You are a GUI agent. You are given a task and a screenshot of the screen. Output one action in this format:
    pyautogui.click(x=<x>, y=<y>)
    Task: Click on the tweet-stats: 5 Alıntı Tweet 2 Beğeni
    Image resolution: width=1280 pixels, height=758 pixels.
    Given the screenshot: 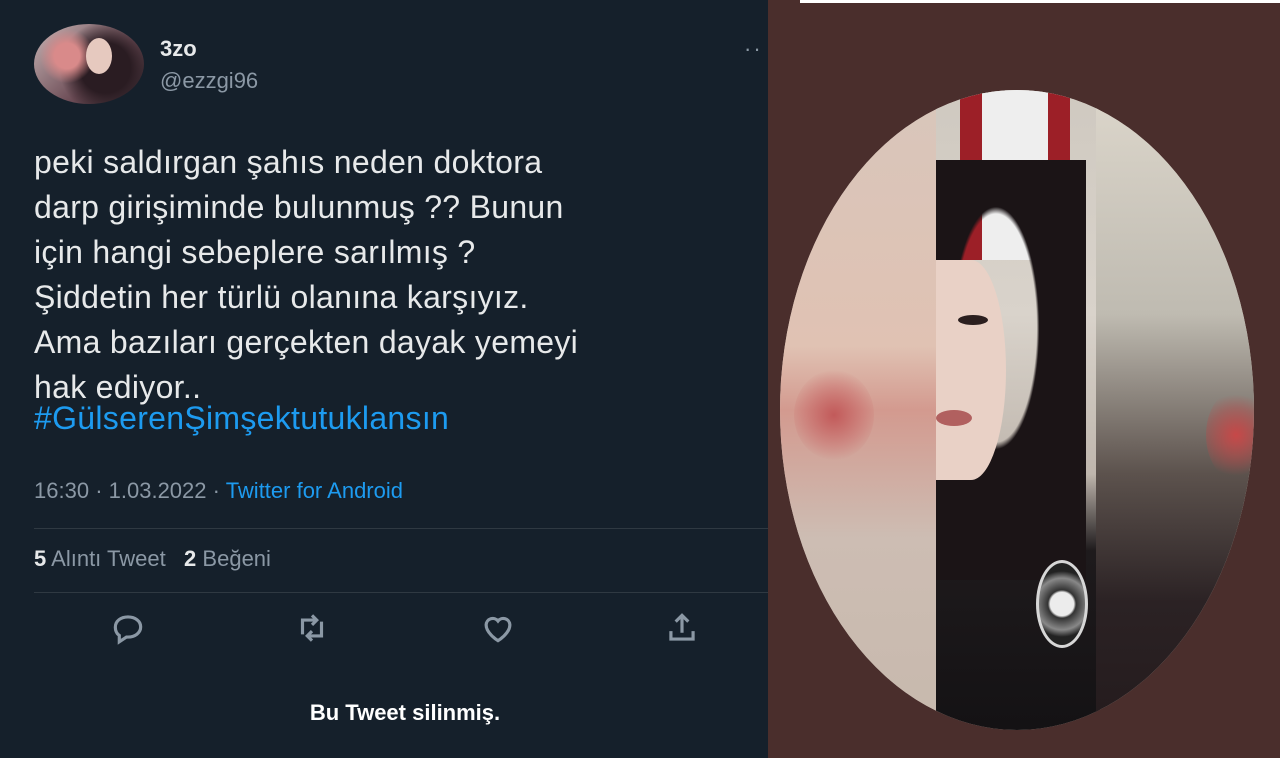 What is the action you would take?
    pyautogui.click(x=152, y=559)
    